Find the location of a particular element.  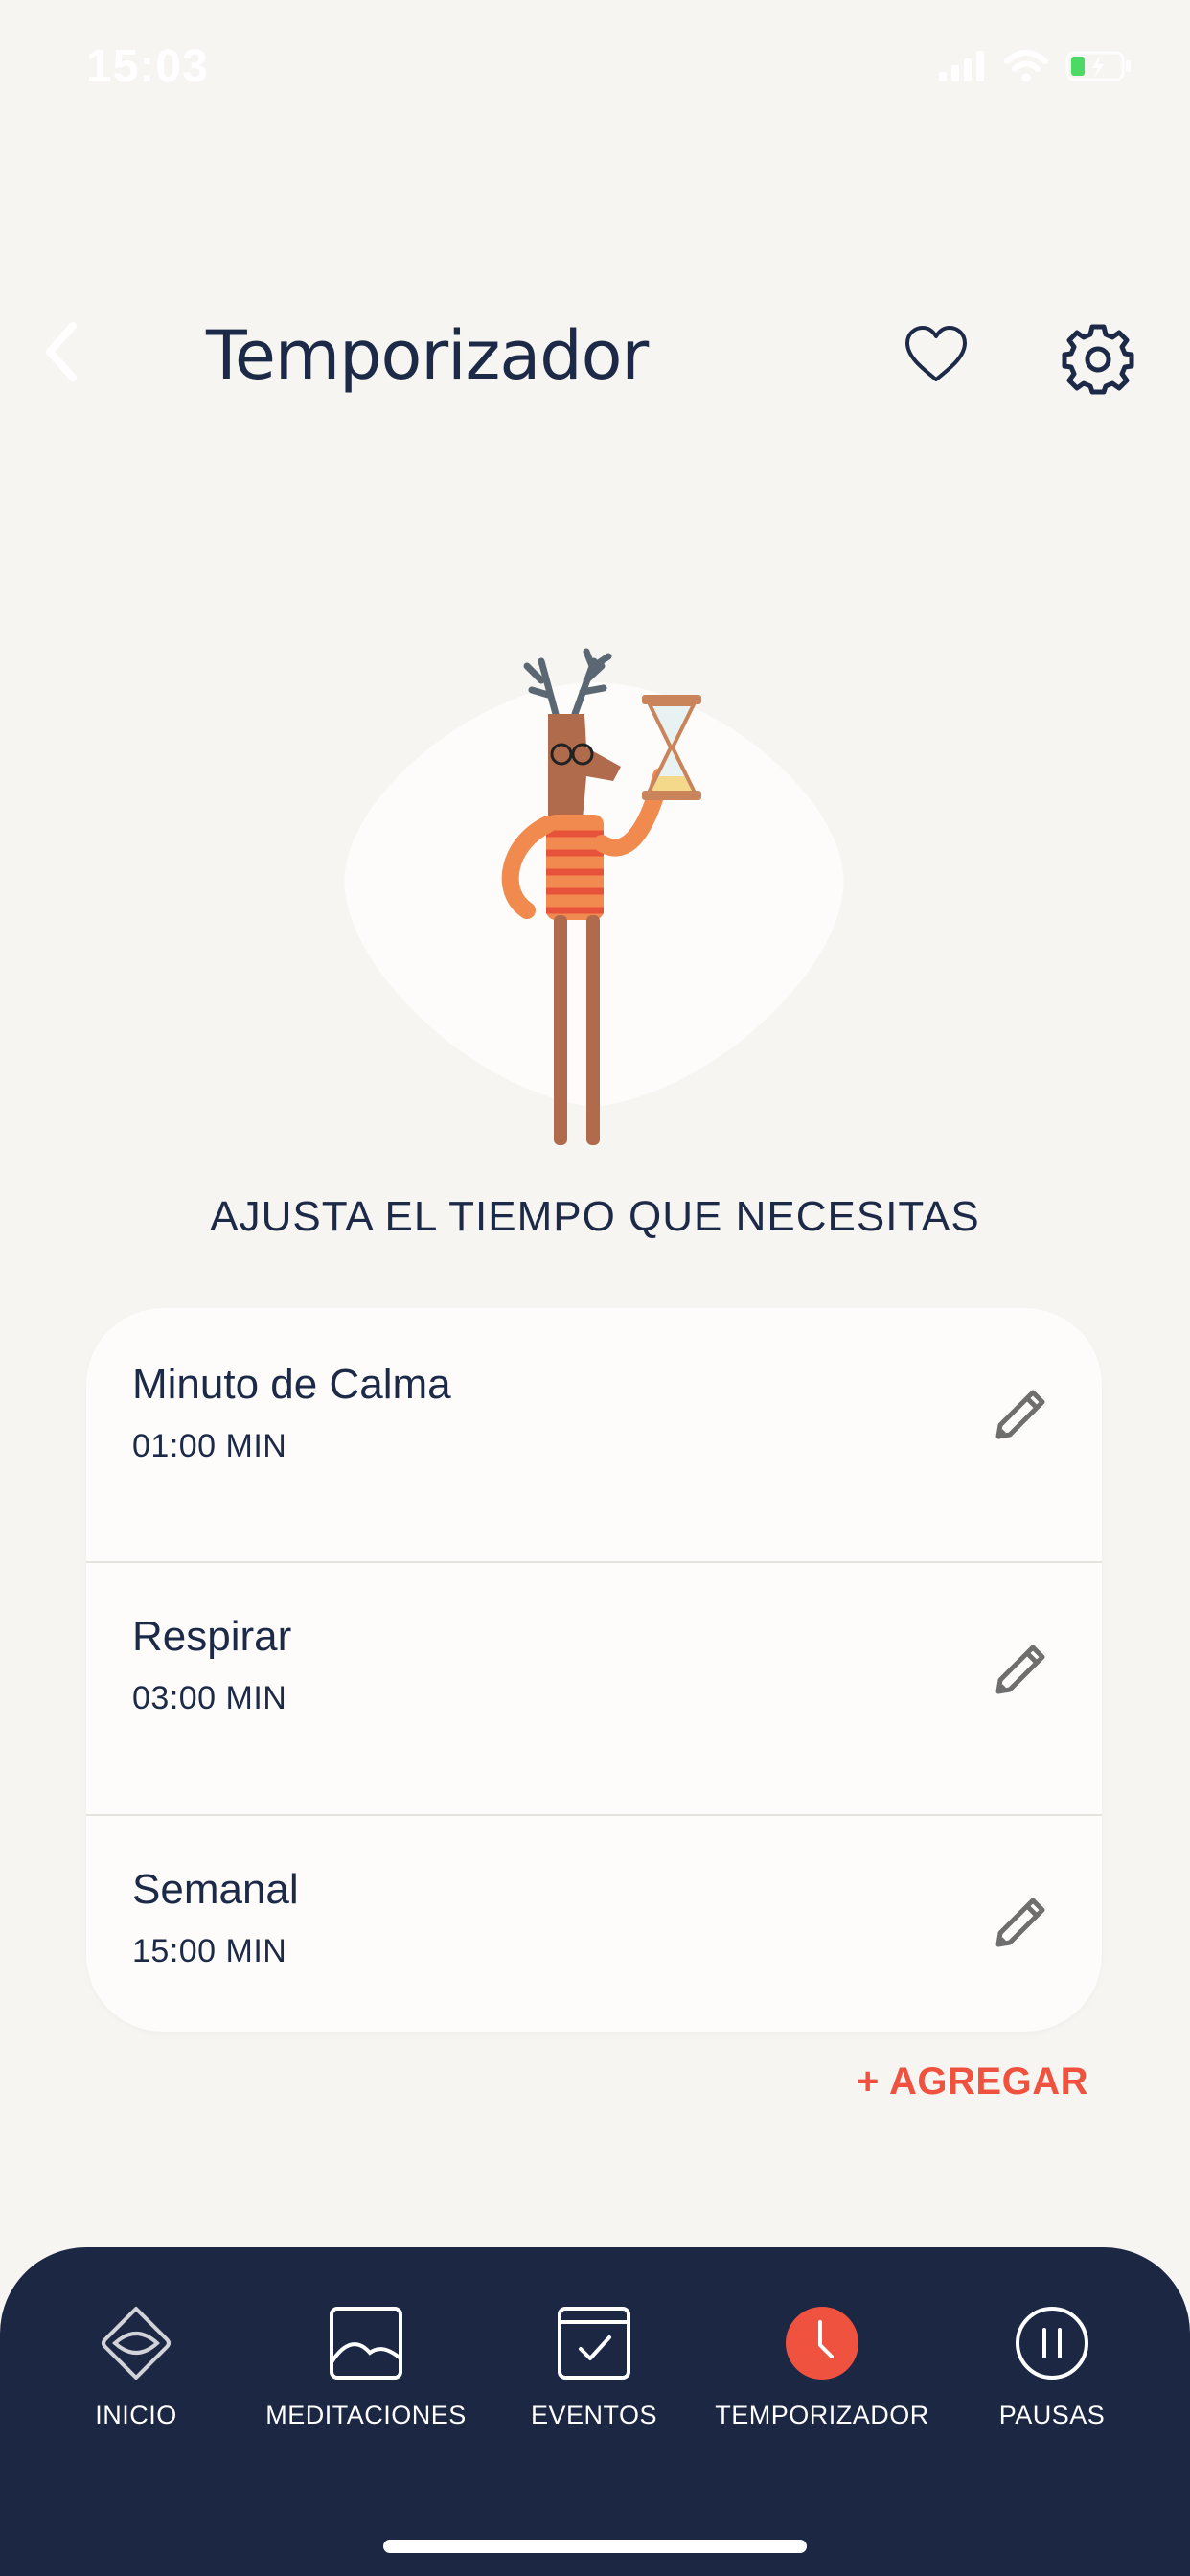

tab-eventos: EVENTOS is located at coordinates (594, 2375).